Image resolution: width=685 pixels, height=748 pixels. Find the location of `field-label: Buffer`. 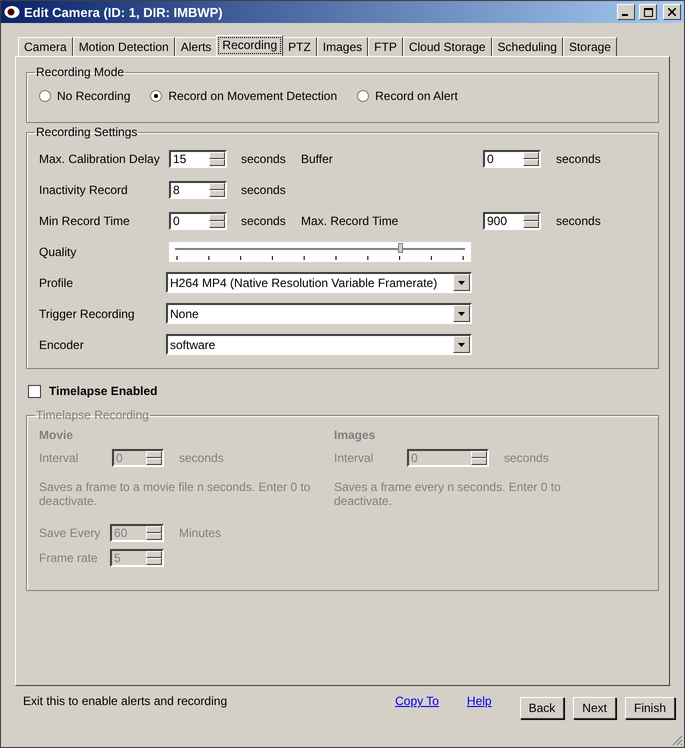

field-label: Buffer is located at coordinates (317, 159).